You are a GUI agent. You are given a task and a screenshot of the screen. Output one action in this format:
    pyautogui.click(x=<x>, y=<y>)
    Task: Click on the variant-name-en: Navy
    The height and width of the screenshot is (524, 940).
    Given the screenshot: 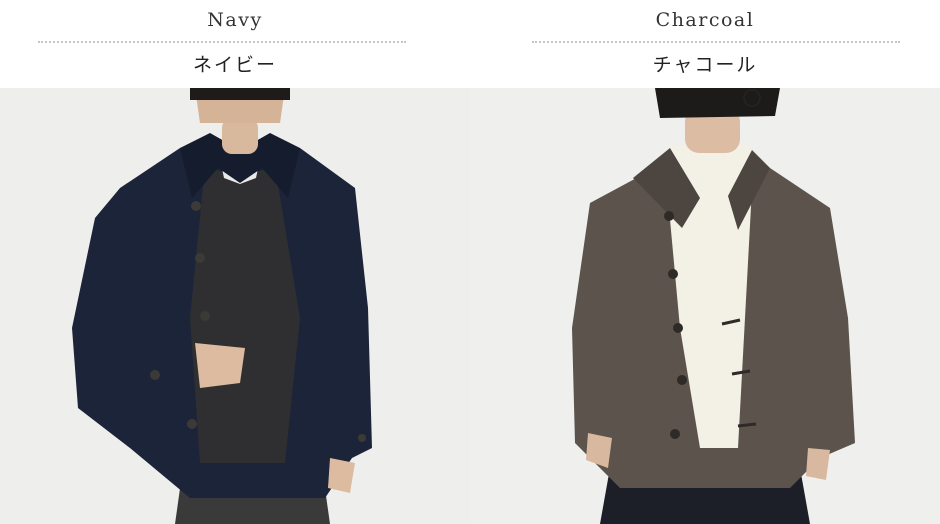 What is the action you would take?
    pyautogui.click(x=235, y=20)
    